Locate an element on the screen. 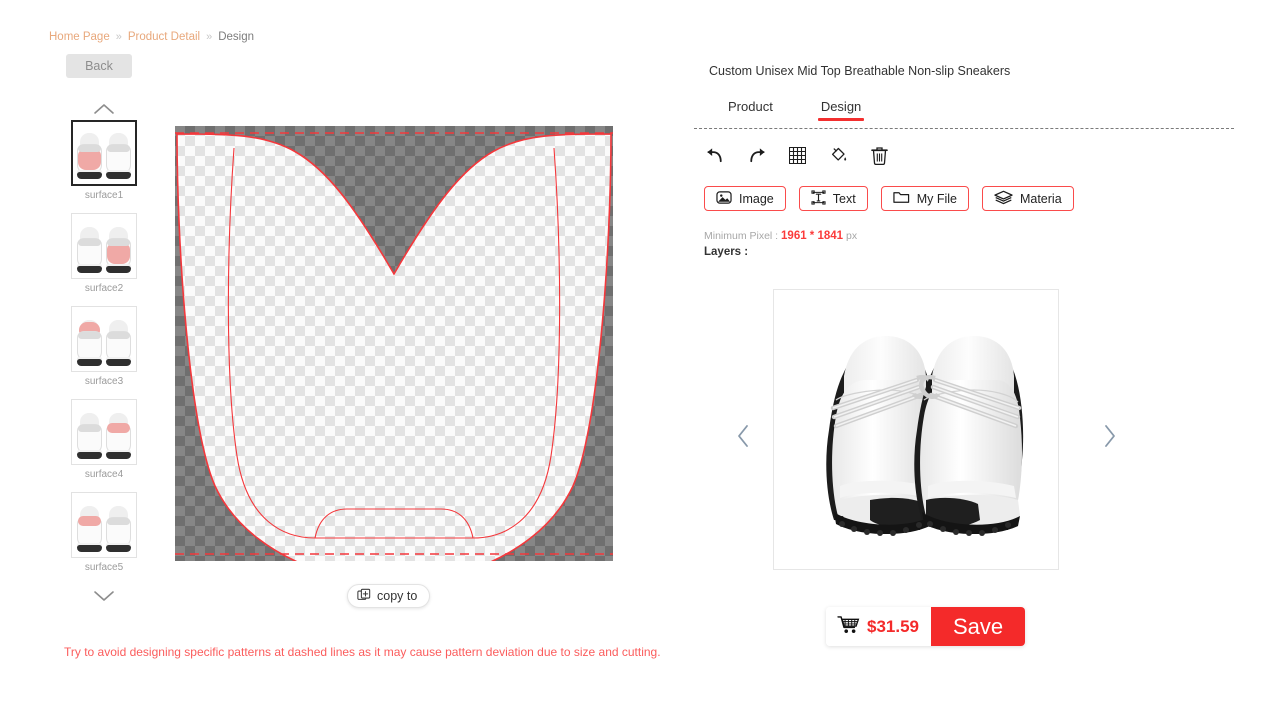 The width and height of the screenshot is (1280, 720). scroll-up-chevron-icon is located at coordinates (104, 109).